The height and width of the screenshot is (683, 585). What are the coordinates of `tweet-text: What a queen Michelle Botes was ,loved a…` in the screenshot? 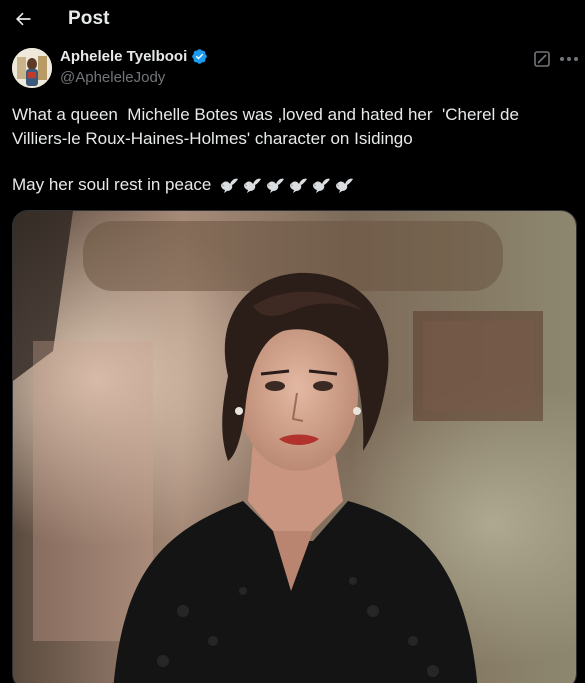 It's located at (292, 126).